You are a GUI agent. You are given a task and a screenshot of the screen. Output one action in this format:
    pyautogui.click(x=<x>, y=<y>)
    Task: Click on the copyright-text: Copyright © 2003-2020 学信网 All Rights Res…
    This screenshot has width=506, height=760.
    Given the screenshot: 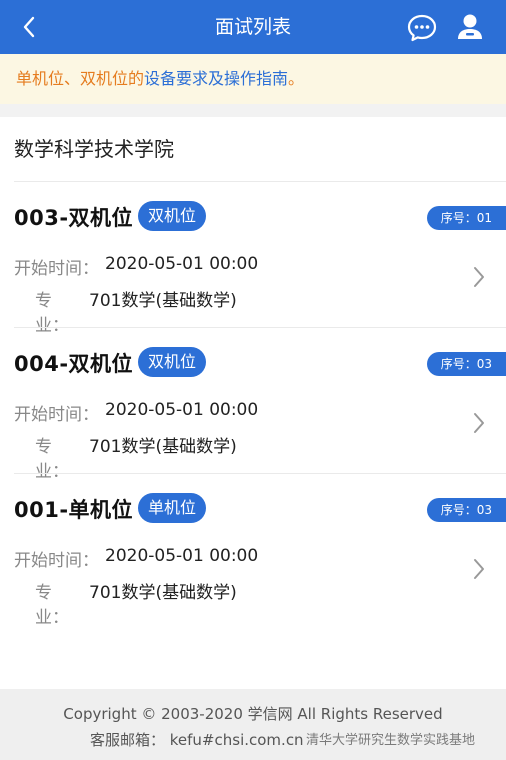 What is the action you would take?
    pyautogui.click(x=253, y=714)
    